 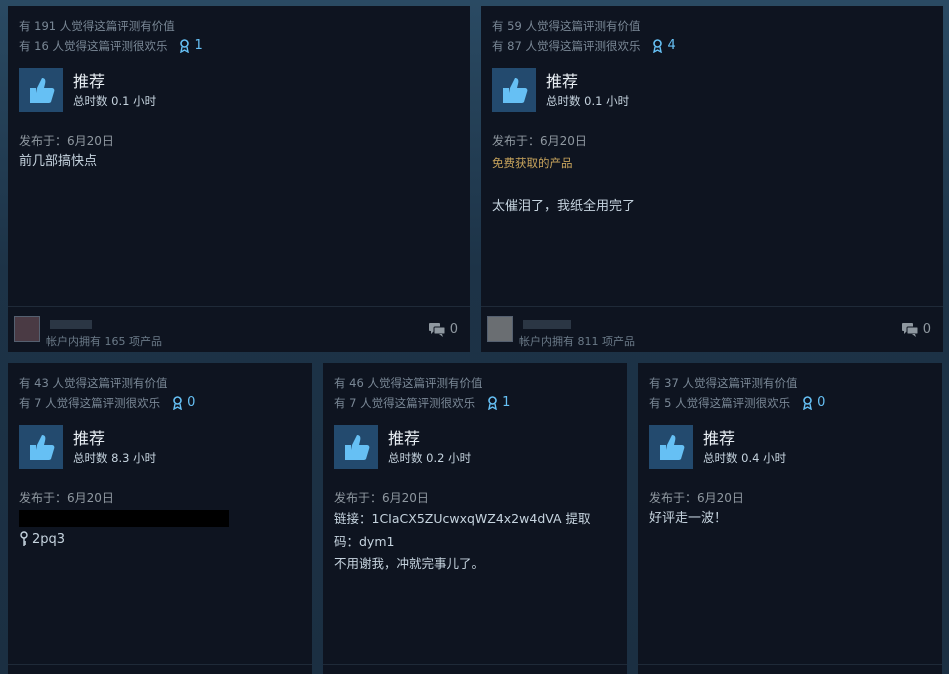 I want to click on review-stats: 有 46 人觉得这篇评测有价值 有 7 人觉得这篇评测很欢乐 1, so click(x=422, y=393).